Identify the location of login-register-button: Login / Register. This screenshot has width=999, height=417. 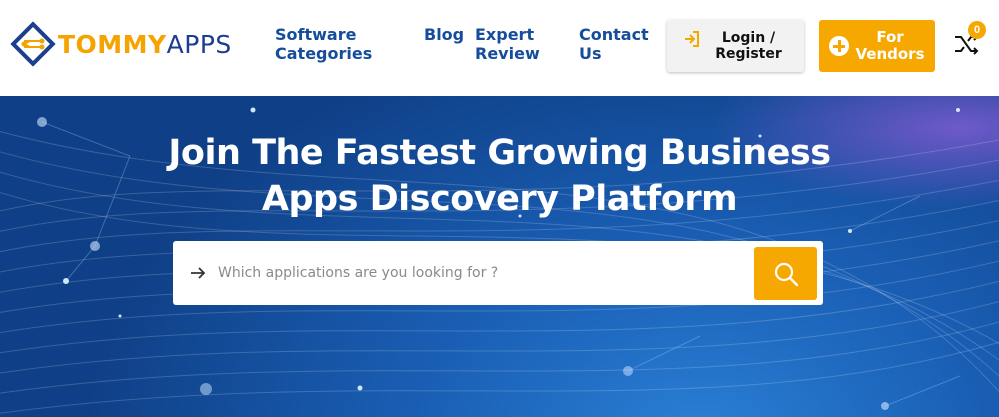
(735, 46).